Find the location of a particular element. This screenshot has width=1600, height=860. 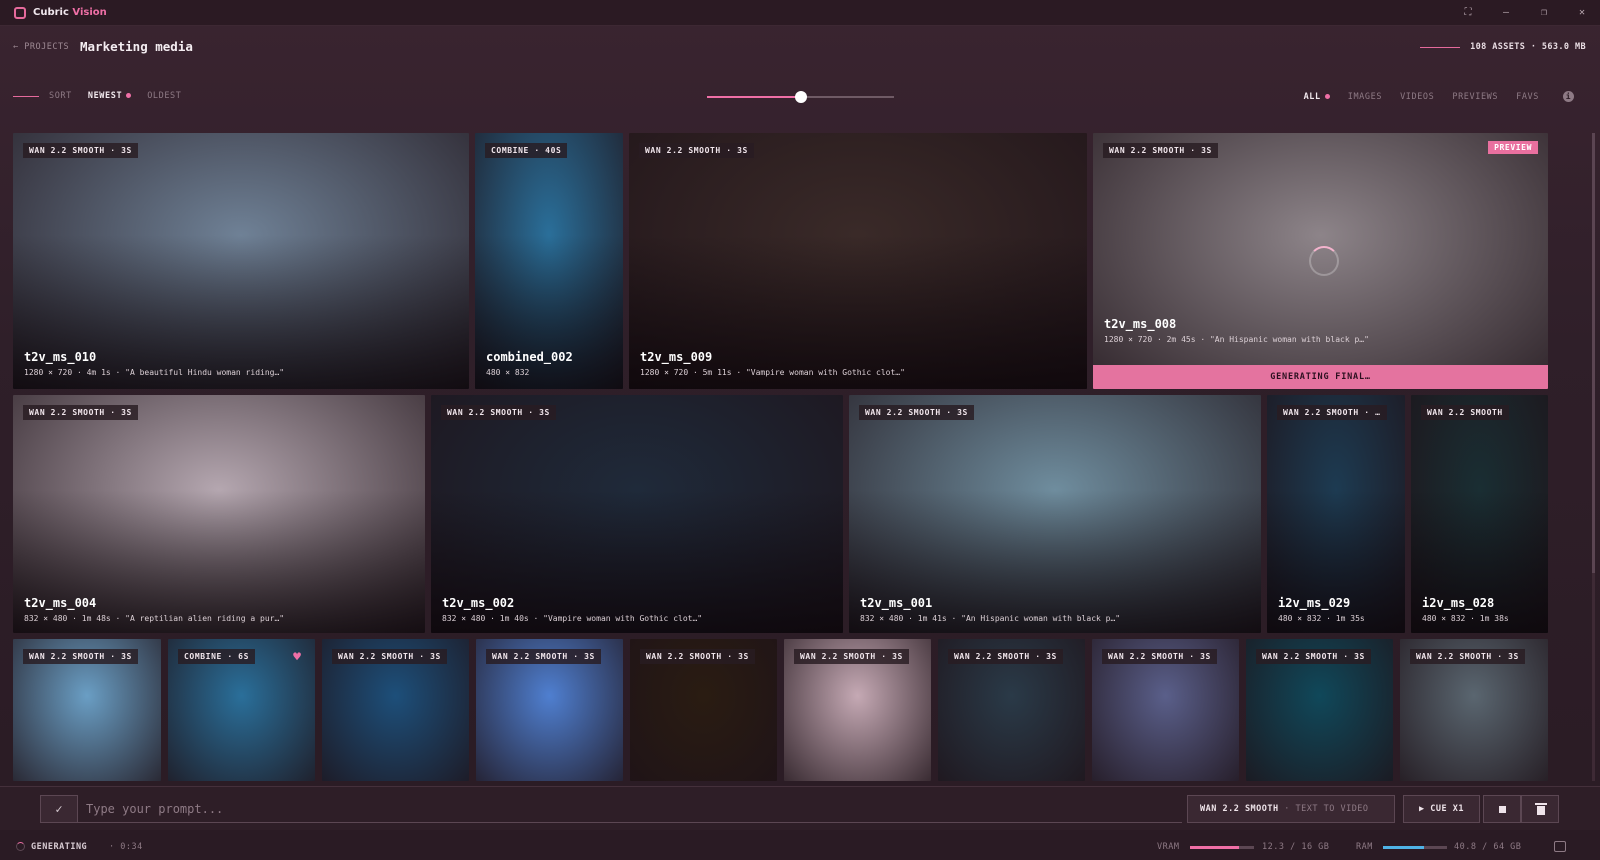

asset-summary: 108 ASSETS · 563.0 MB is located at coordinates (1503, 47).